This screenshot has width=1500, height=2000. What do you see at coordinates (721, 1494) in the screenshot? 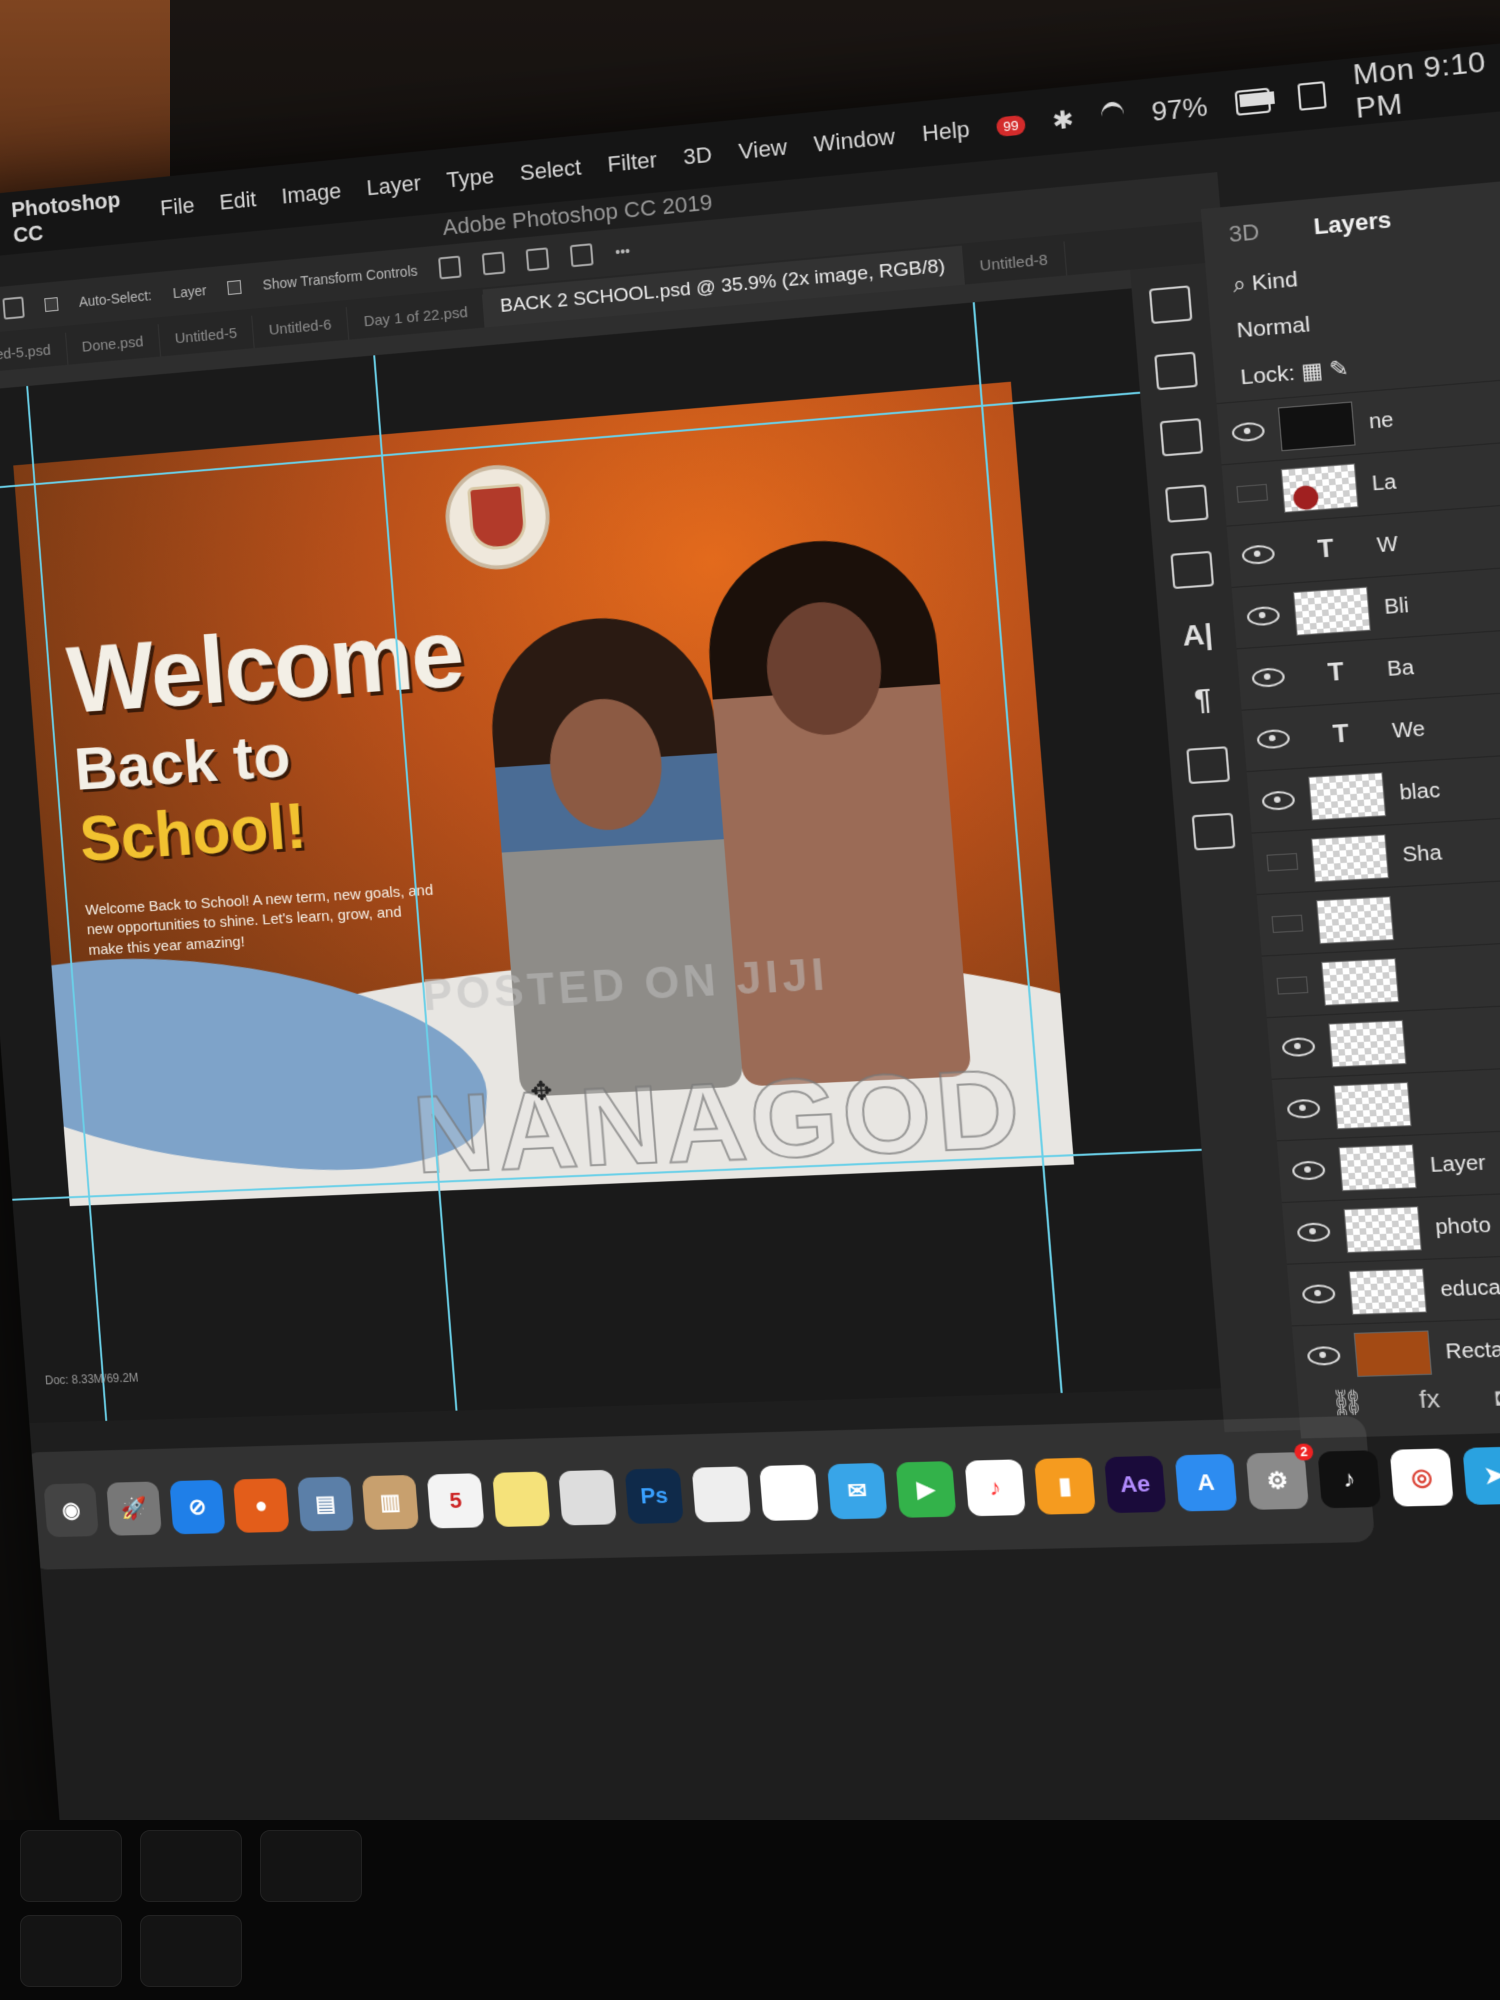
I see `textedit-icon` at bounding box center [721, 1494].